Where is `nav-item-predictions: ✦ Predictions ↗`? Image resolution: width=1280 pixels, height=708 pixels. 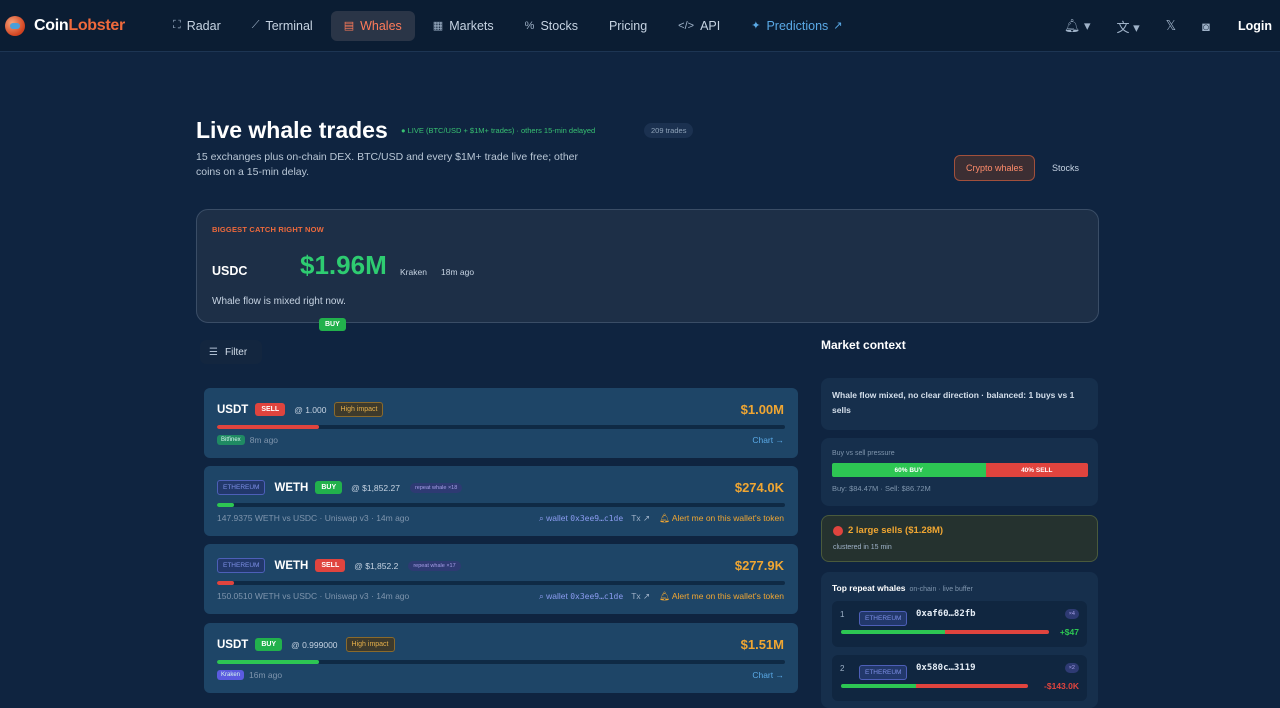 nav-item-predictions: ✦ Predictions ↗ is located at coordinates (796, 26).